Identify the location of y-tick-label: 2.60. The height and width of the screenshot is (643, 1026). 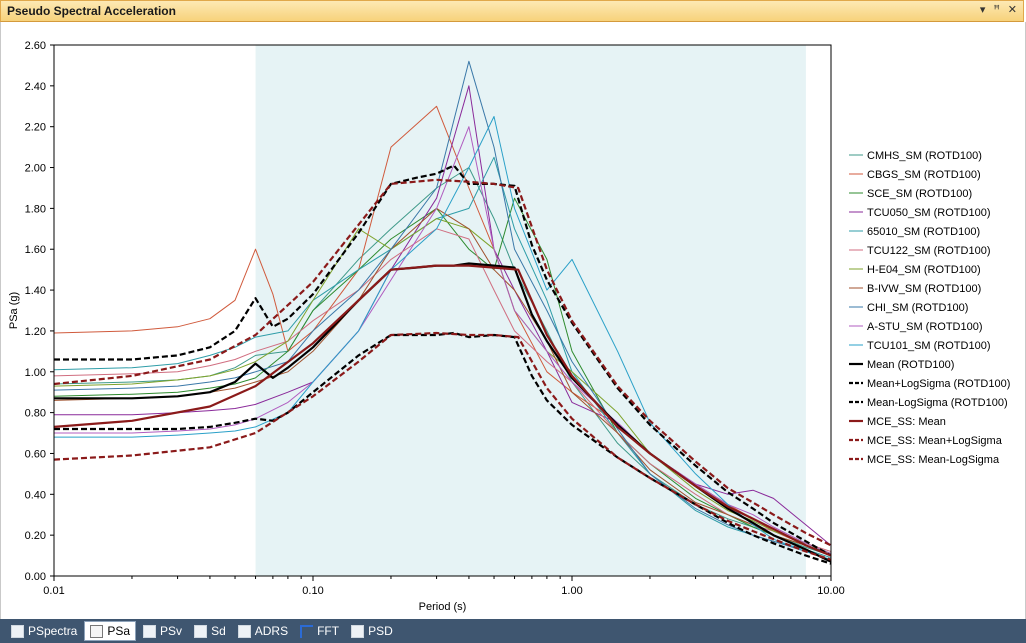
(35, 46).